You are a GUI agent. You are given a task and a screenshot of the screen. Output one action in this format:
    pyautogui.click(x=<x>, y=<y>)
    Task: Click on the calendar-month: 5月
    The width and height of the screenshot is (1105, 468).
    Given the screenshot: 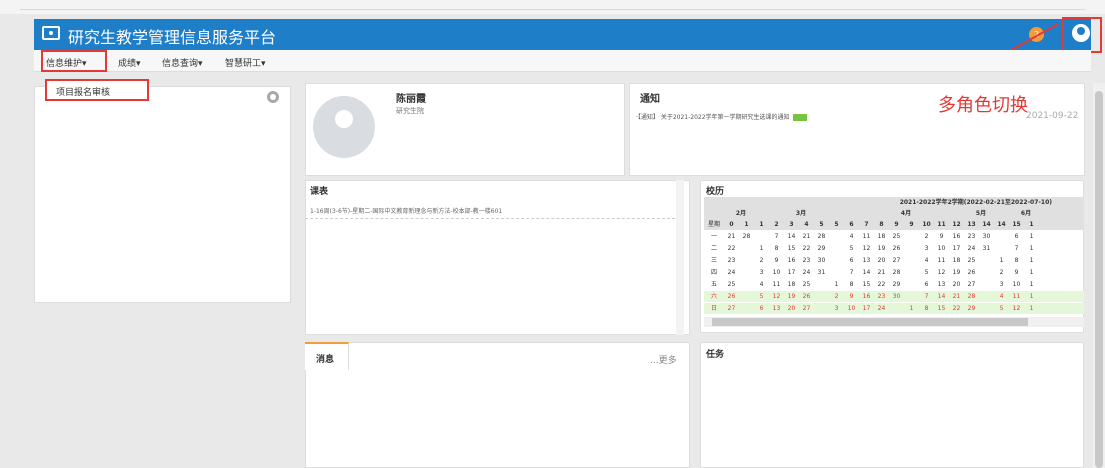 What is the action you would take?
    pyautogui.click(x=981, y=213)
    